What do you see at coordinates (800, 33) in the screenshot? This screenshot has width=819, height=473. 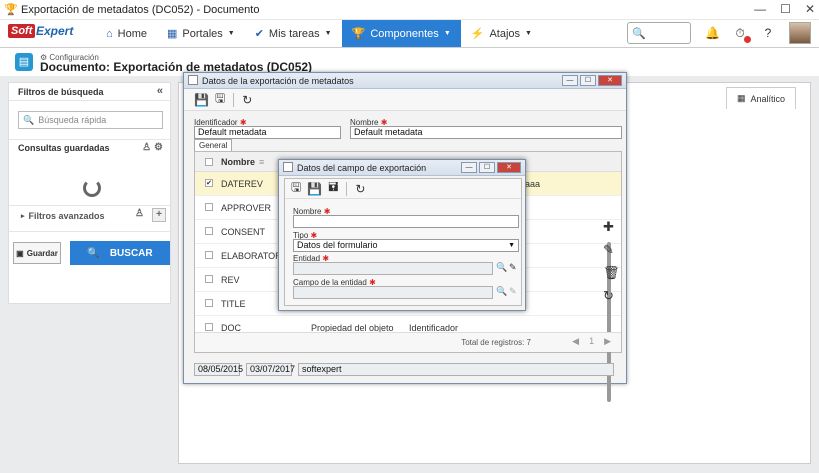 I see `avatar` at bounding box center [800, 33].